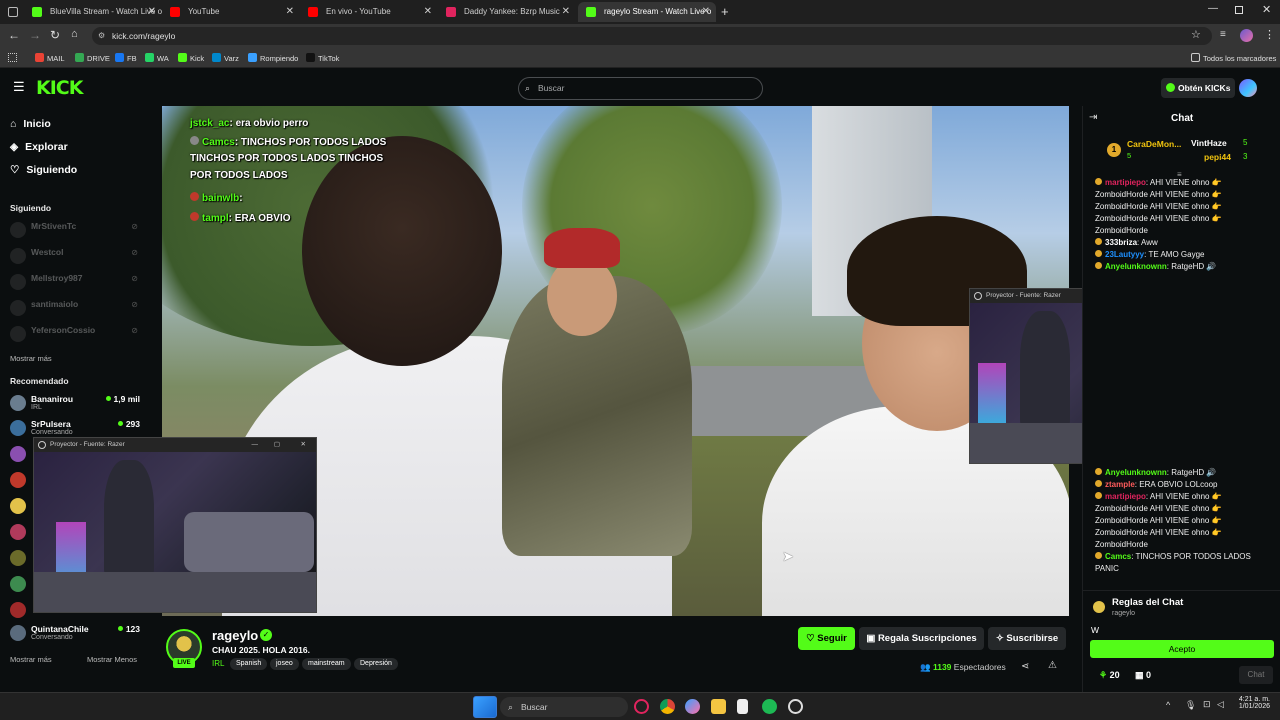 This screenshot has width=1280, height=720. Describe the element at coordinates (769, 706) in the screenshot. I see `spotify-icon` at that location.